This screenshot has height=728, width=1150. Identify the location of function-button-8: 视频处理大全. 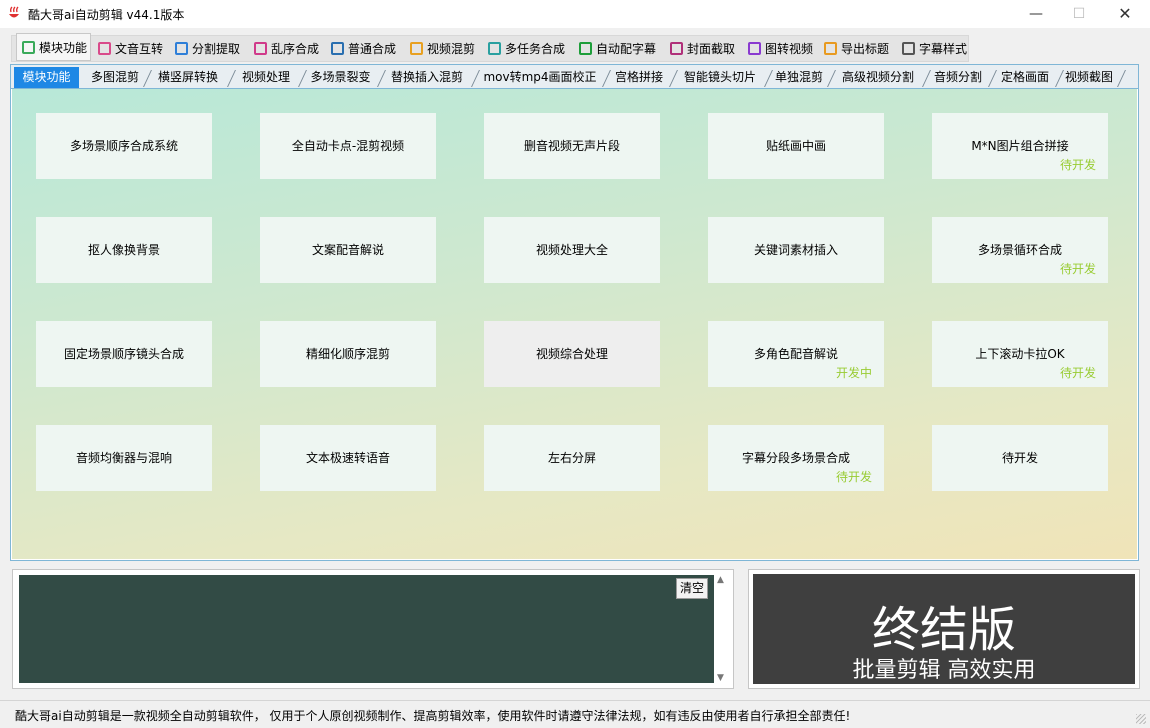
(572, 250).